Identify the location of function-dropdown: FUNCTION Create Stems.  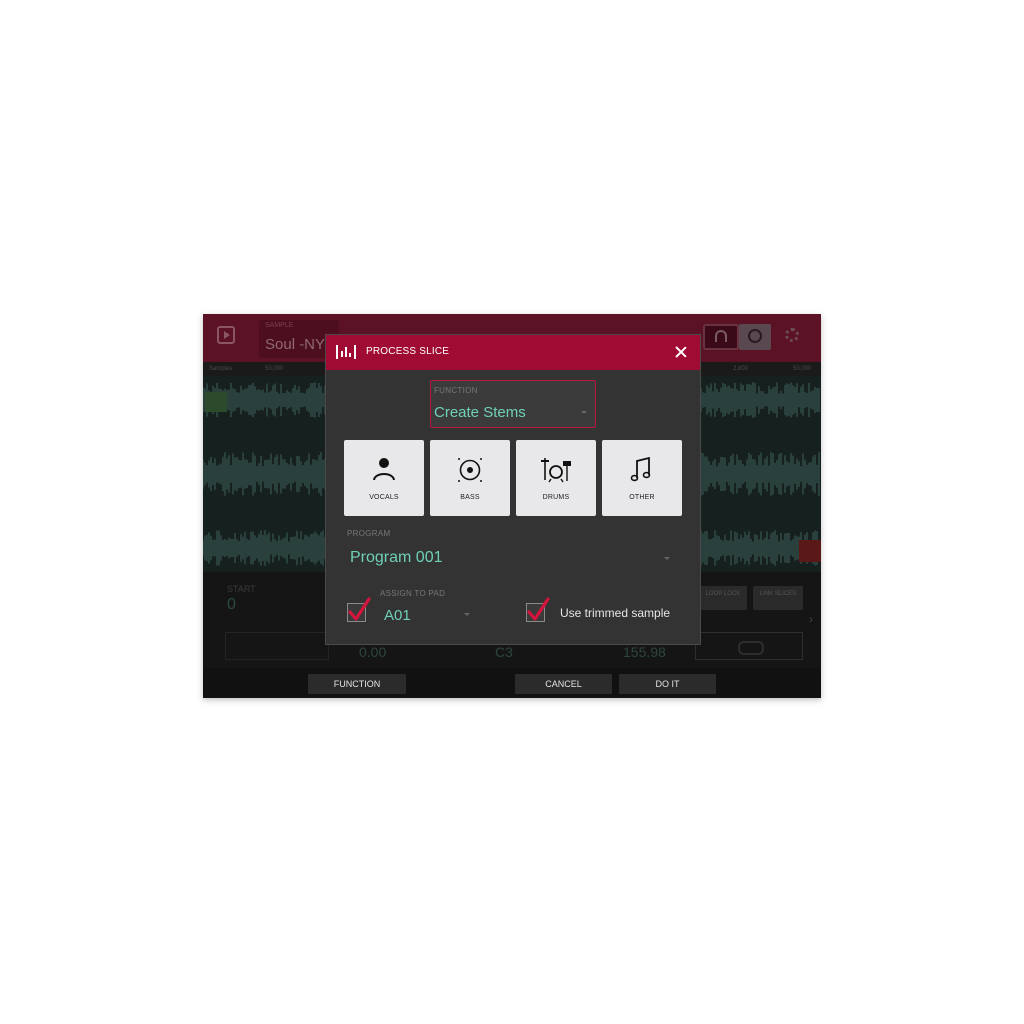
(513, 404).